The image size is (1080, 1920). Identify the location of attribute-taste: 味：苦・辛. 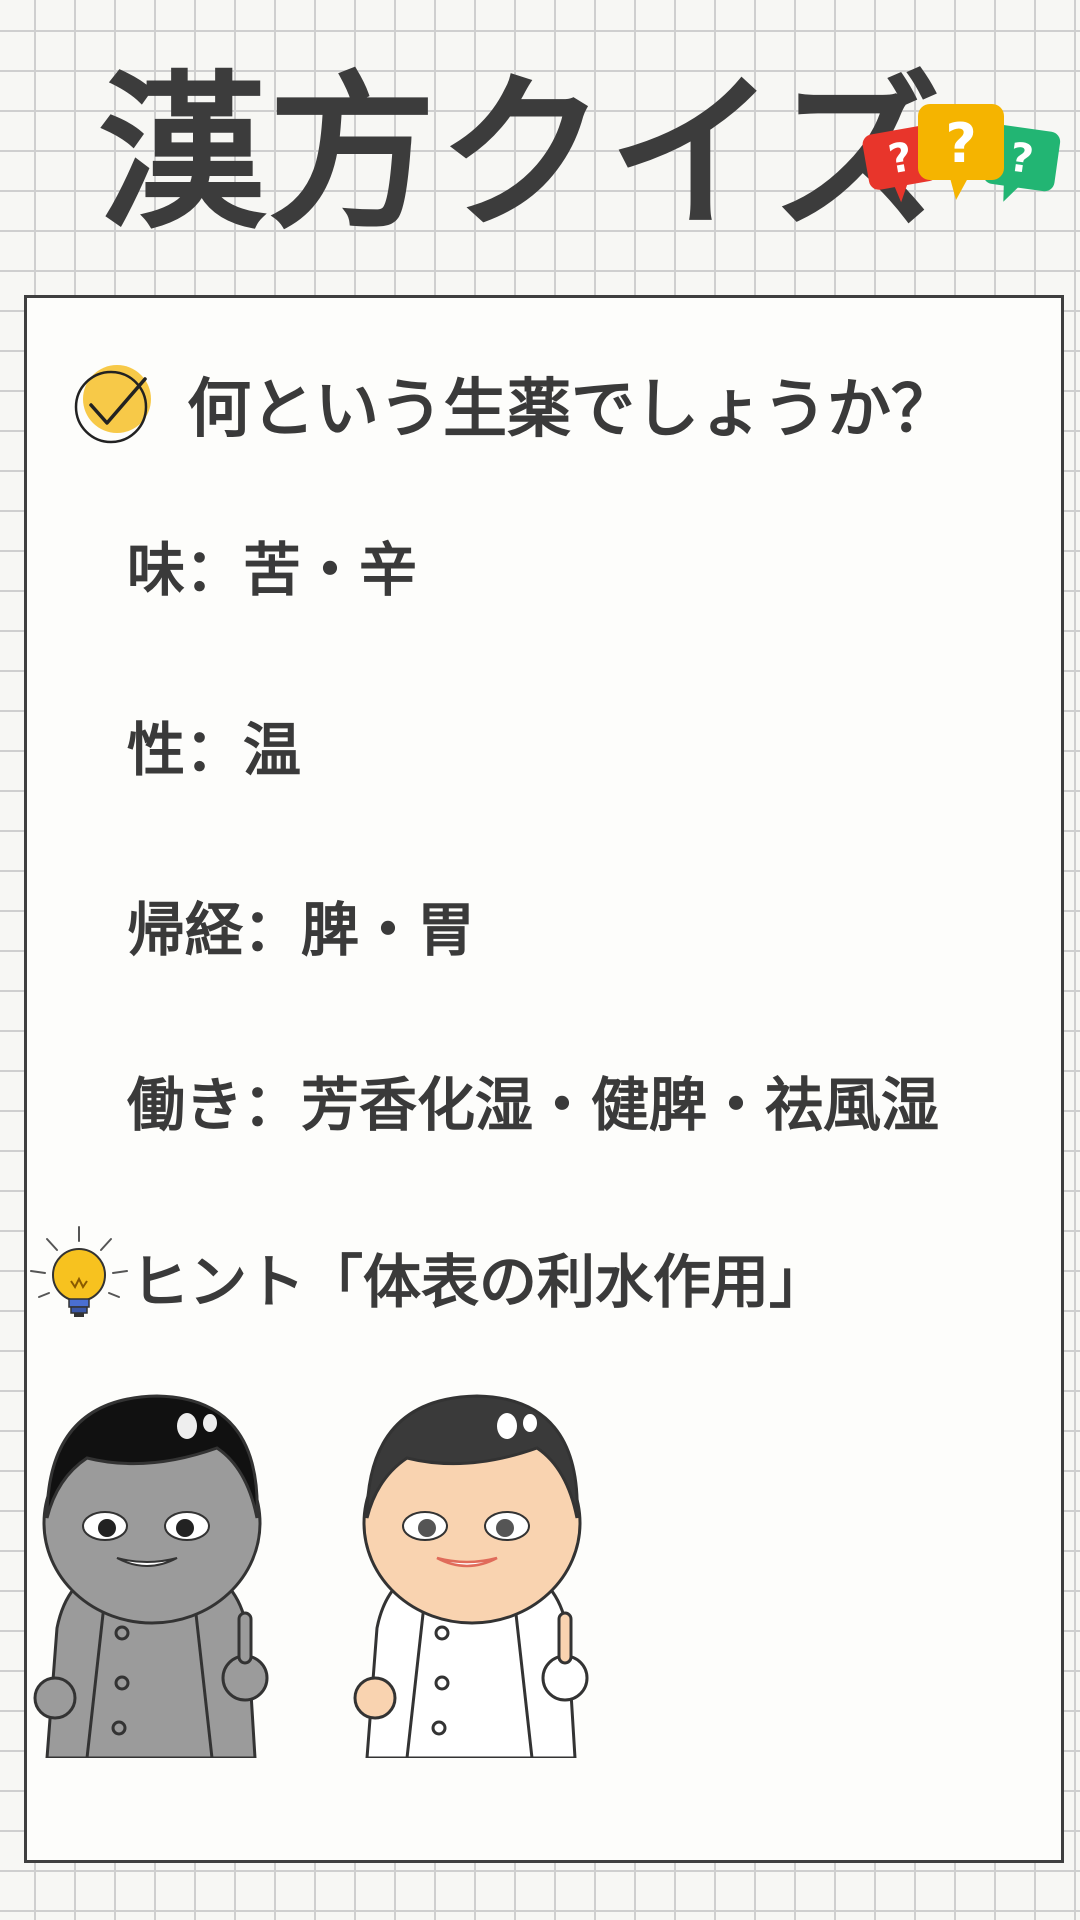
(272, 570).